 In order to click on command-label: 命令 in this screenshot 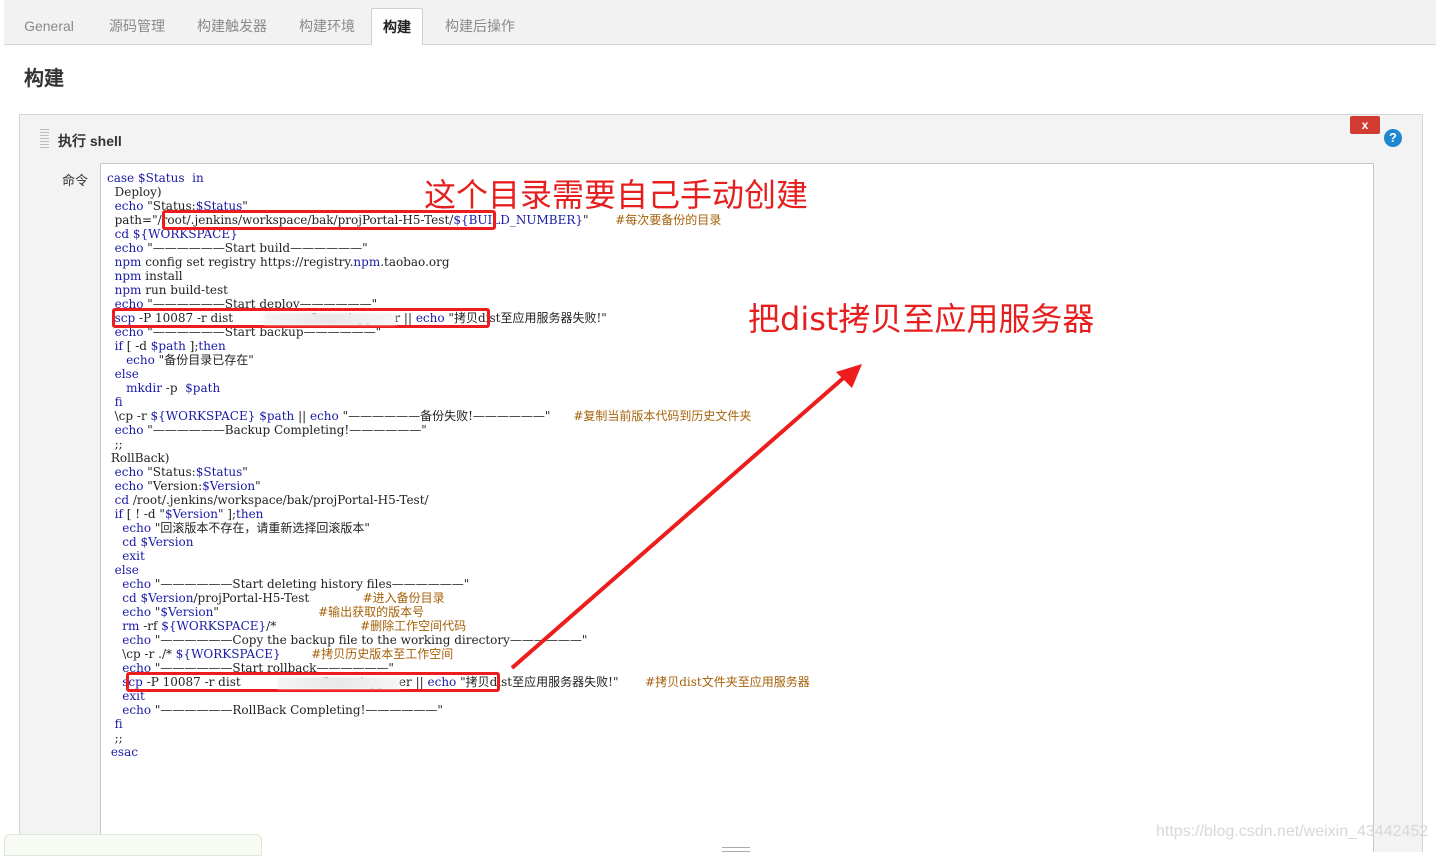, I will do `click(75, 180)`.